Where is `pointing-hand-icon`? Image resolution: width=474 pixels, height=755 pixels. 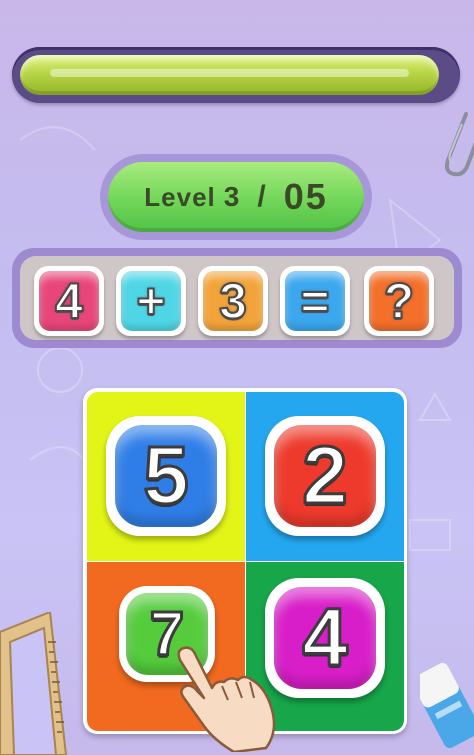
pointing-hand-icon is located at coordinates (226, 699).